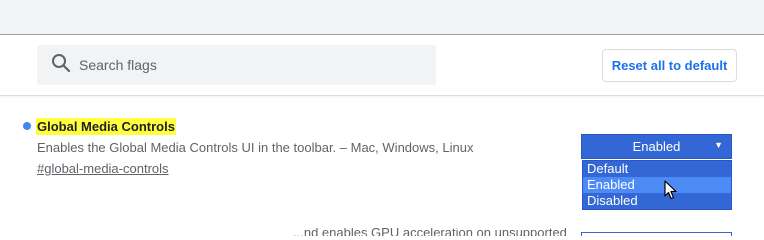 The height and width of the screenshot is (240, 764). I want to click on experiment-state-select: Enabled ▼, so click(656, 146).